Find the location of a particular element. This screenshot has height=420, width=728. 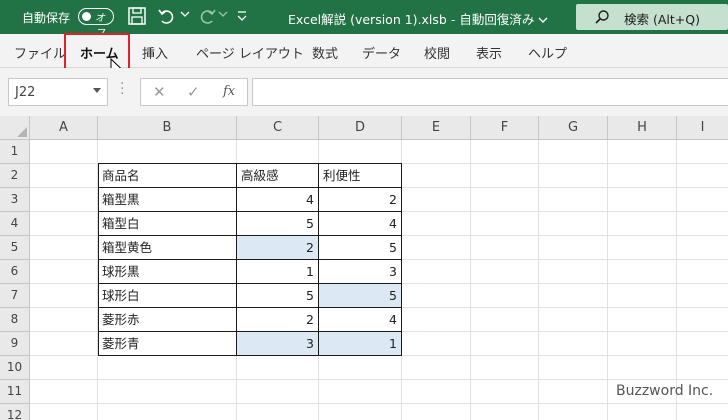

cell-a4 is located at coordinates (64, 224).